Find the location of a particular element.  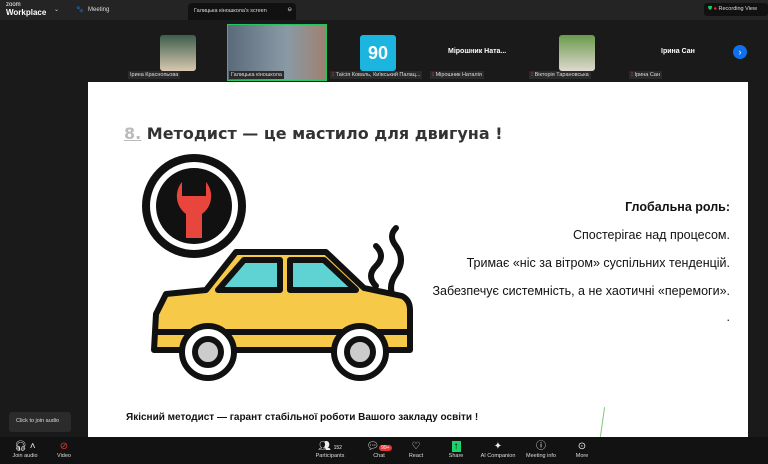

chevron-down-icon: ⌄ is located at coordinates (56, 9).